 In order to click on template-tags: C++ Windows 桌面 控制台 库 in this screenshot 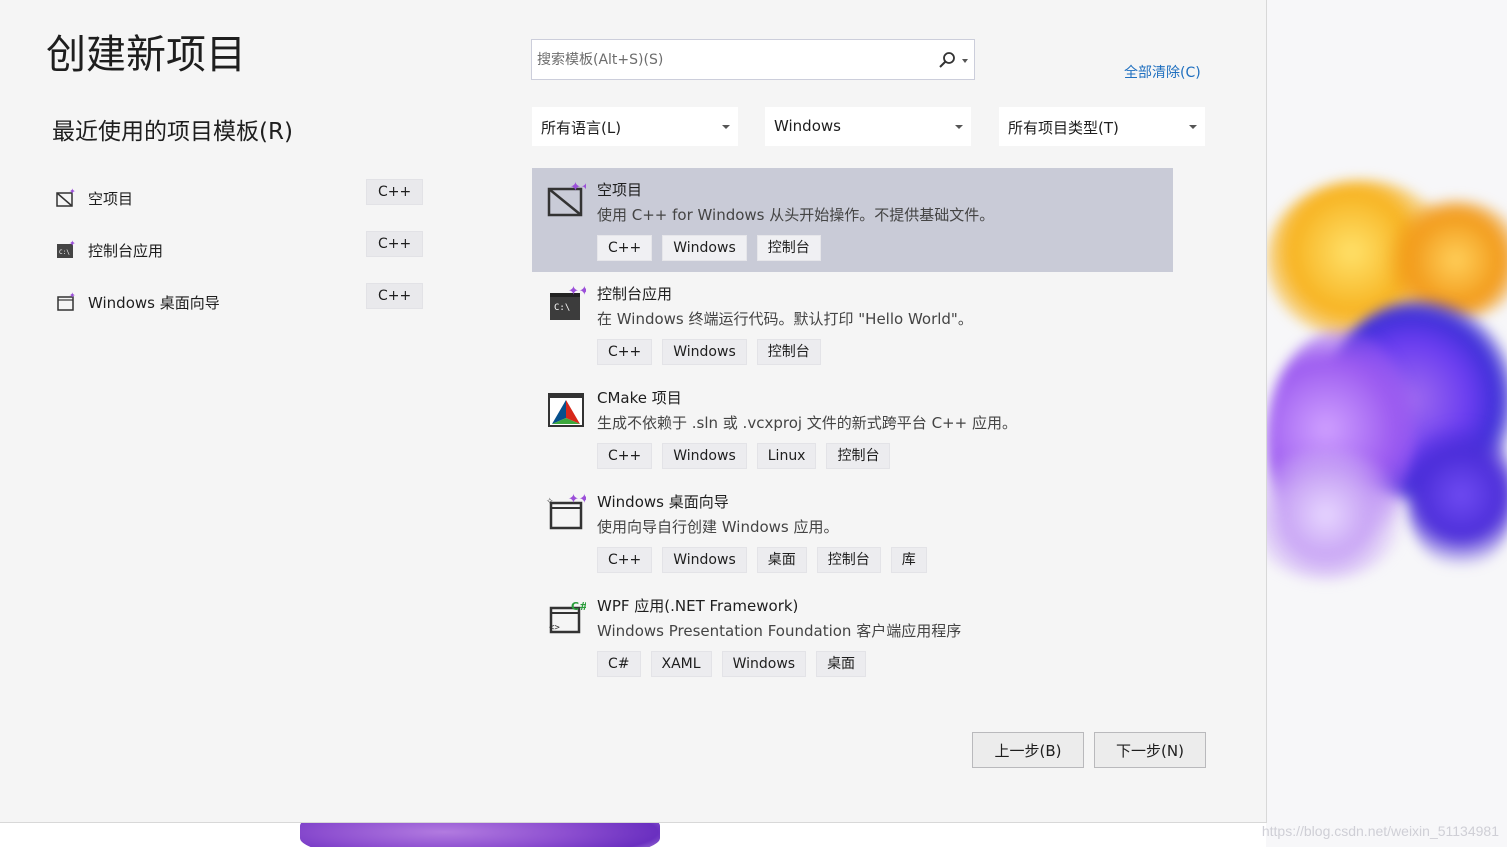, I will do `click(762, 560)`.